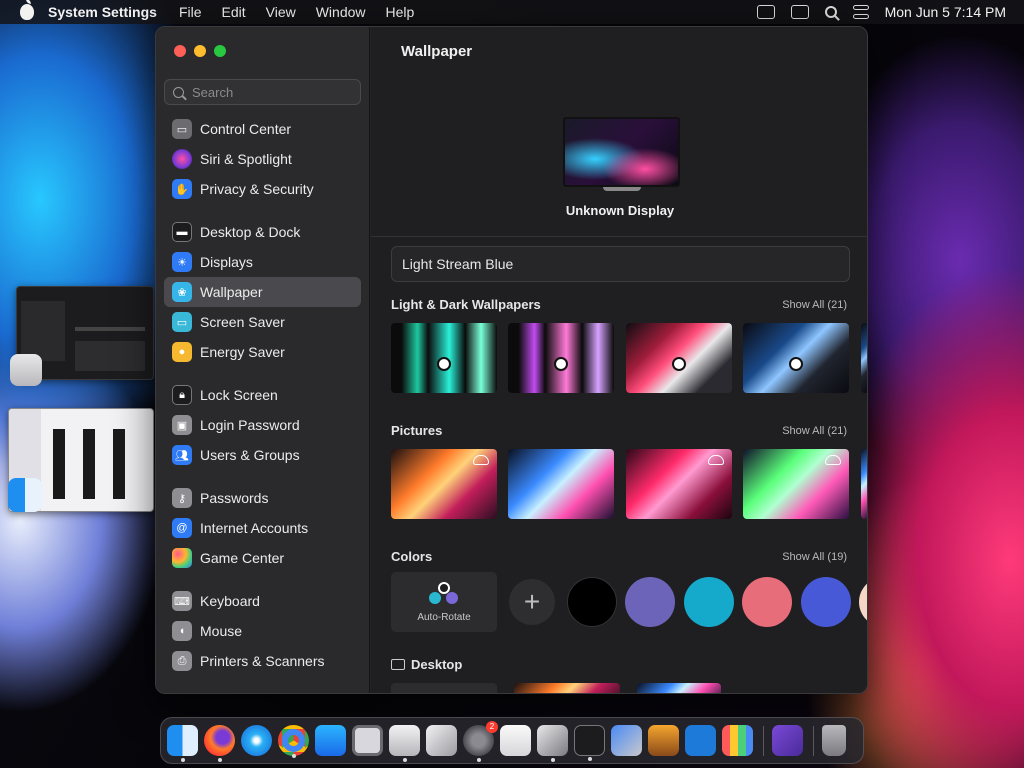 This screenshot has height=768, width=1024. What do you see at coordinates (262, 92) in the screenshot?
I see `search-field: Search` at bounding box center [262, 92].